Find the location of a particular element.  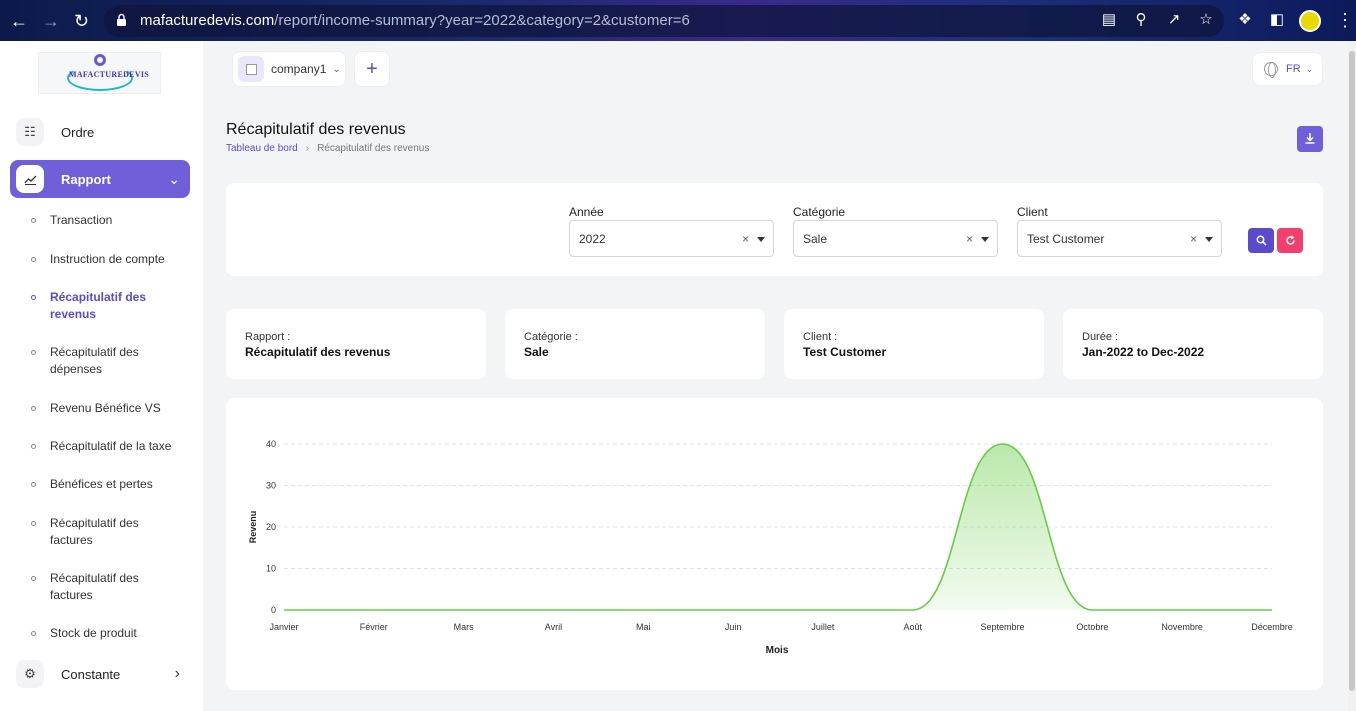

star-icon: ☆ is located at coordinates (1206, 20).